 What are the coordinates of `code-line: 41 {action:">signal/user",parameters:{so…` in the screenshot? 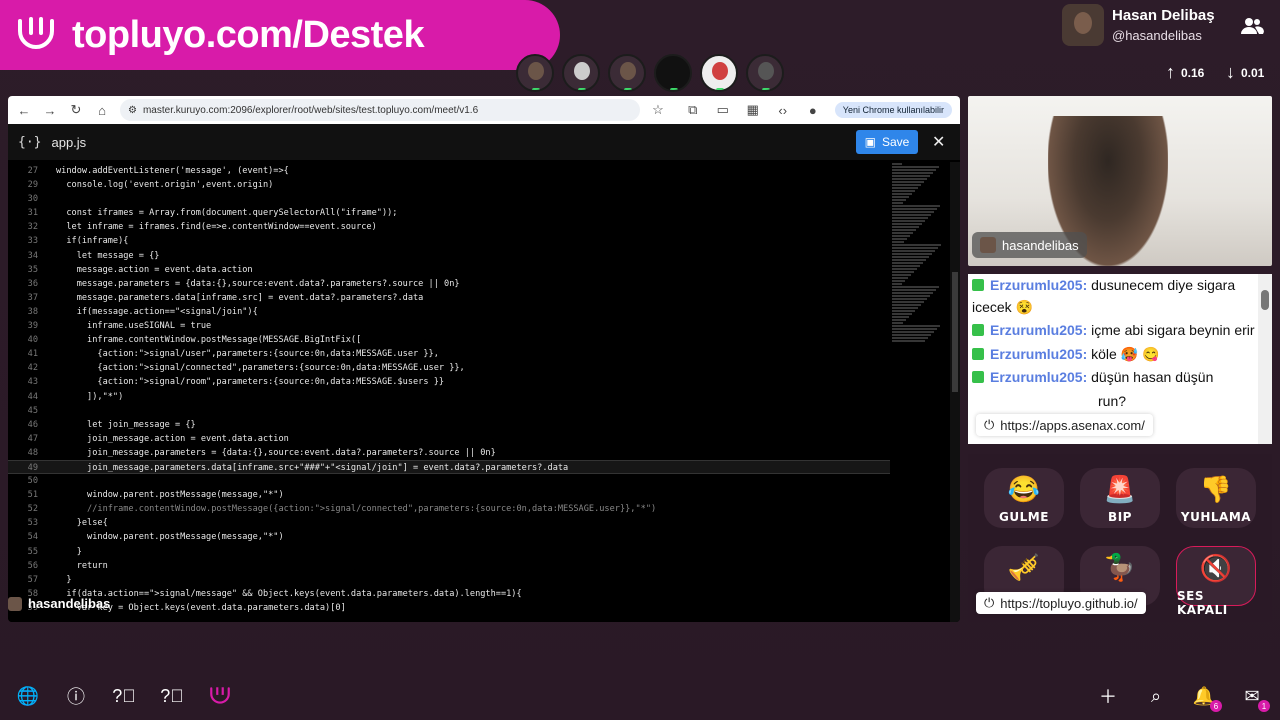 It's located at (449, 354).